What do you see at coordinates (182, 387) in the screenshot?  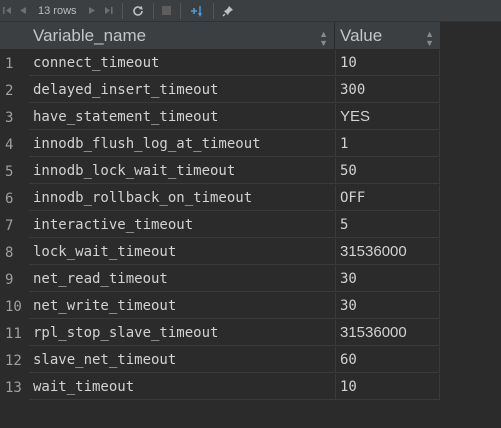 I see `cell-variable-name: wait_timeout` at bounding box center [182, 387].